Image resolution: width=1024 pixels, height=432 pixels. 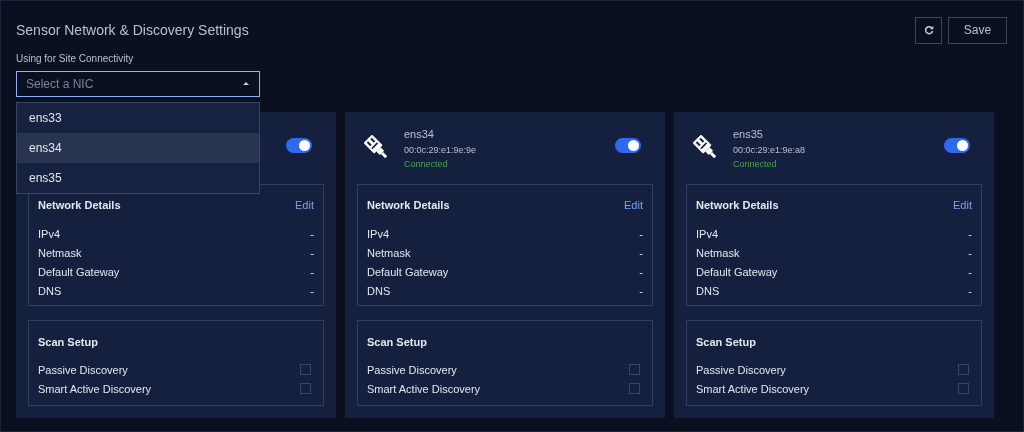 I want to click on mac-address: 00:0c:29:e1:9e:9e, so click(x=440, y=149).